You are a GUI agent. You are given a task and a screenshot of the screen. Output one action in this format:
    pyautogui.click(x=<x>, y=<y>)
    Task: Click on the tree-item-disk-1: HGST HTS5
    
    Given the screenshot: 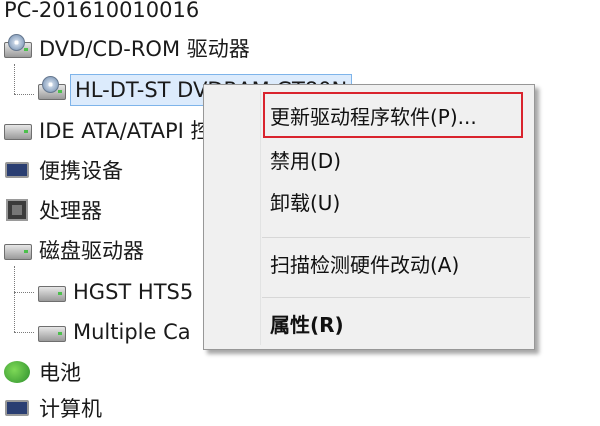 What is the action you would take?
    pyautogui.click(x=114, y=292)
    